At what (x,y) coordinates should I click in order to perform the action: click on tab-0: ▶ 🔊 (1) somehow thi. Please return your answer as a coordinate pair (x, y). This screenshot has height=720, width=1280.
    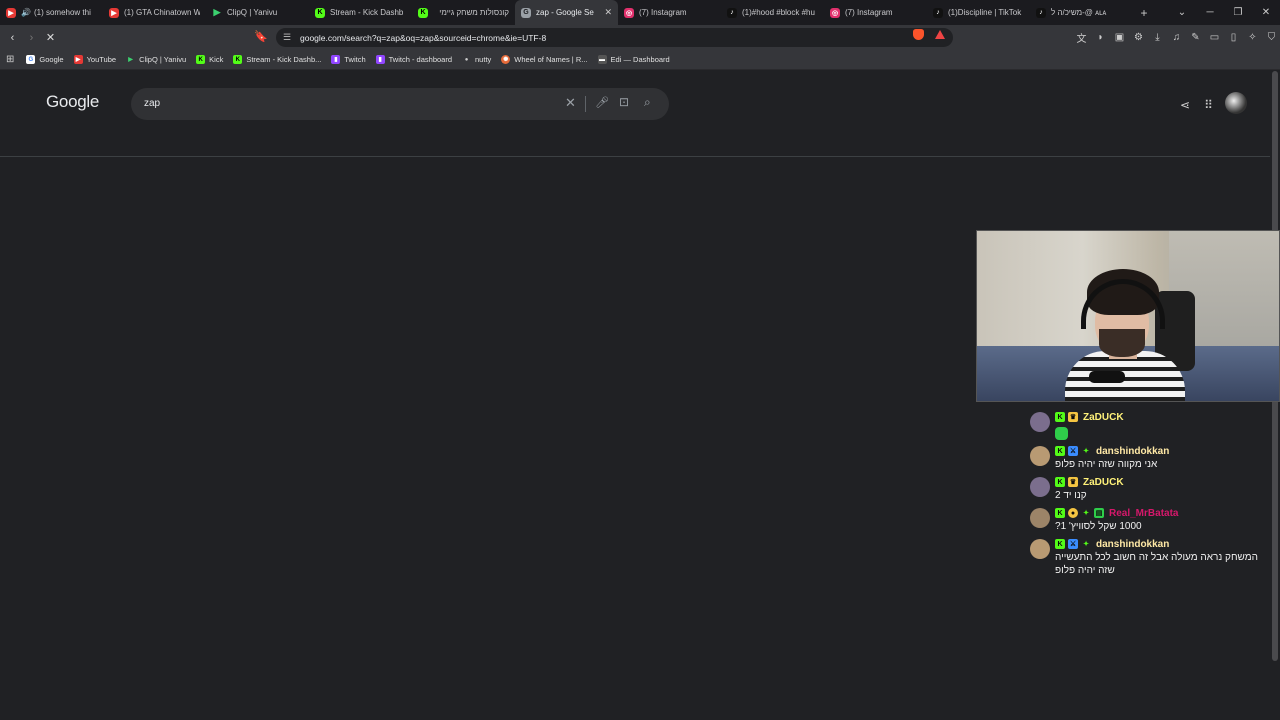
    Looking at the image, I should click on (51, 12).